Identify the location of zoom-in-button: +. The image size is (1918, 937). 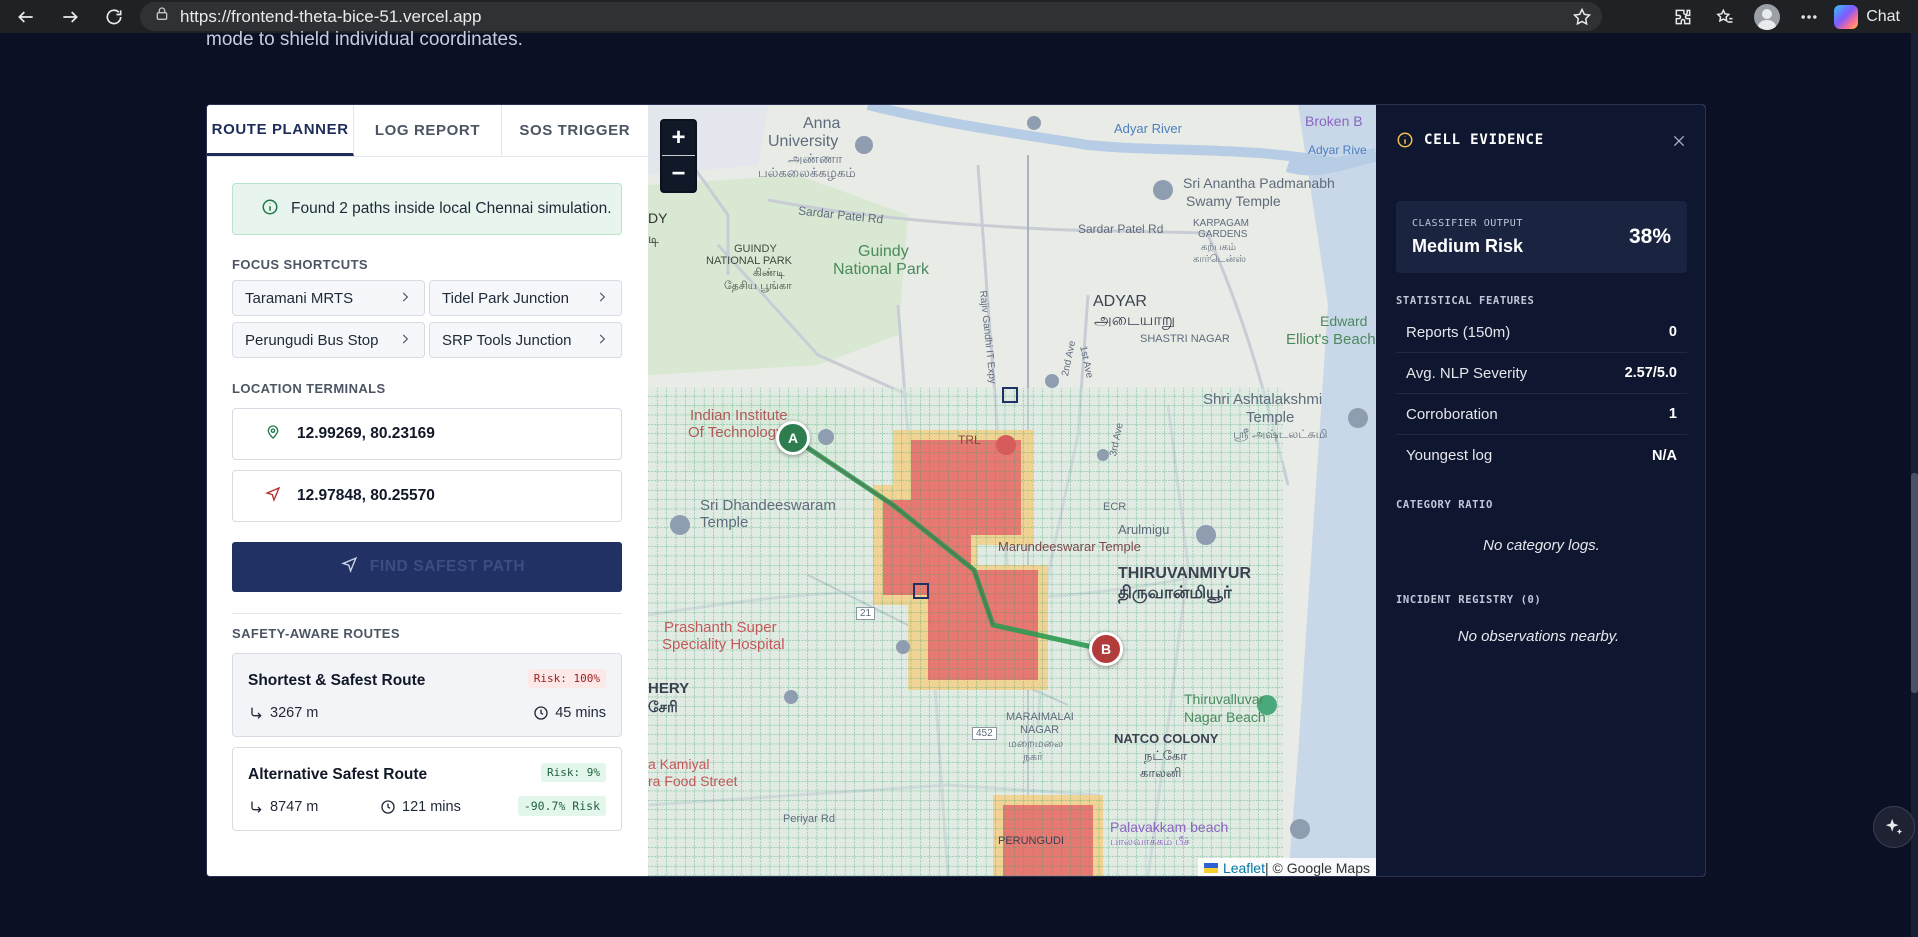
(678, 138).